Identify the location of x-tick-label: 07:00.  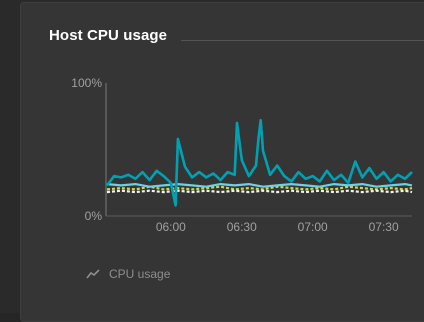
(313, 227).